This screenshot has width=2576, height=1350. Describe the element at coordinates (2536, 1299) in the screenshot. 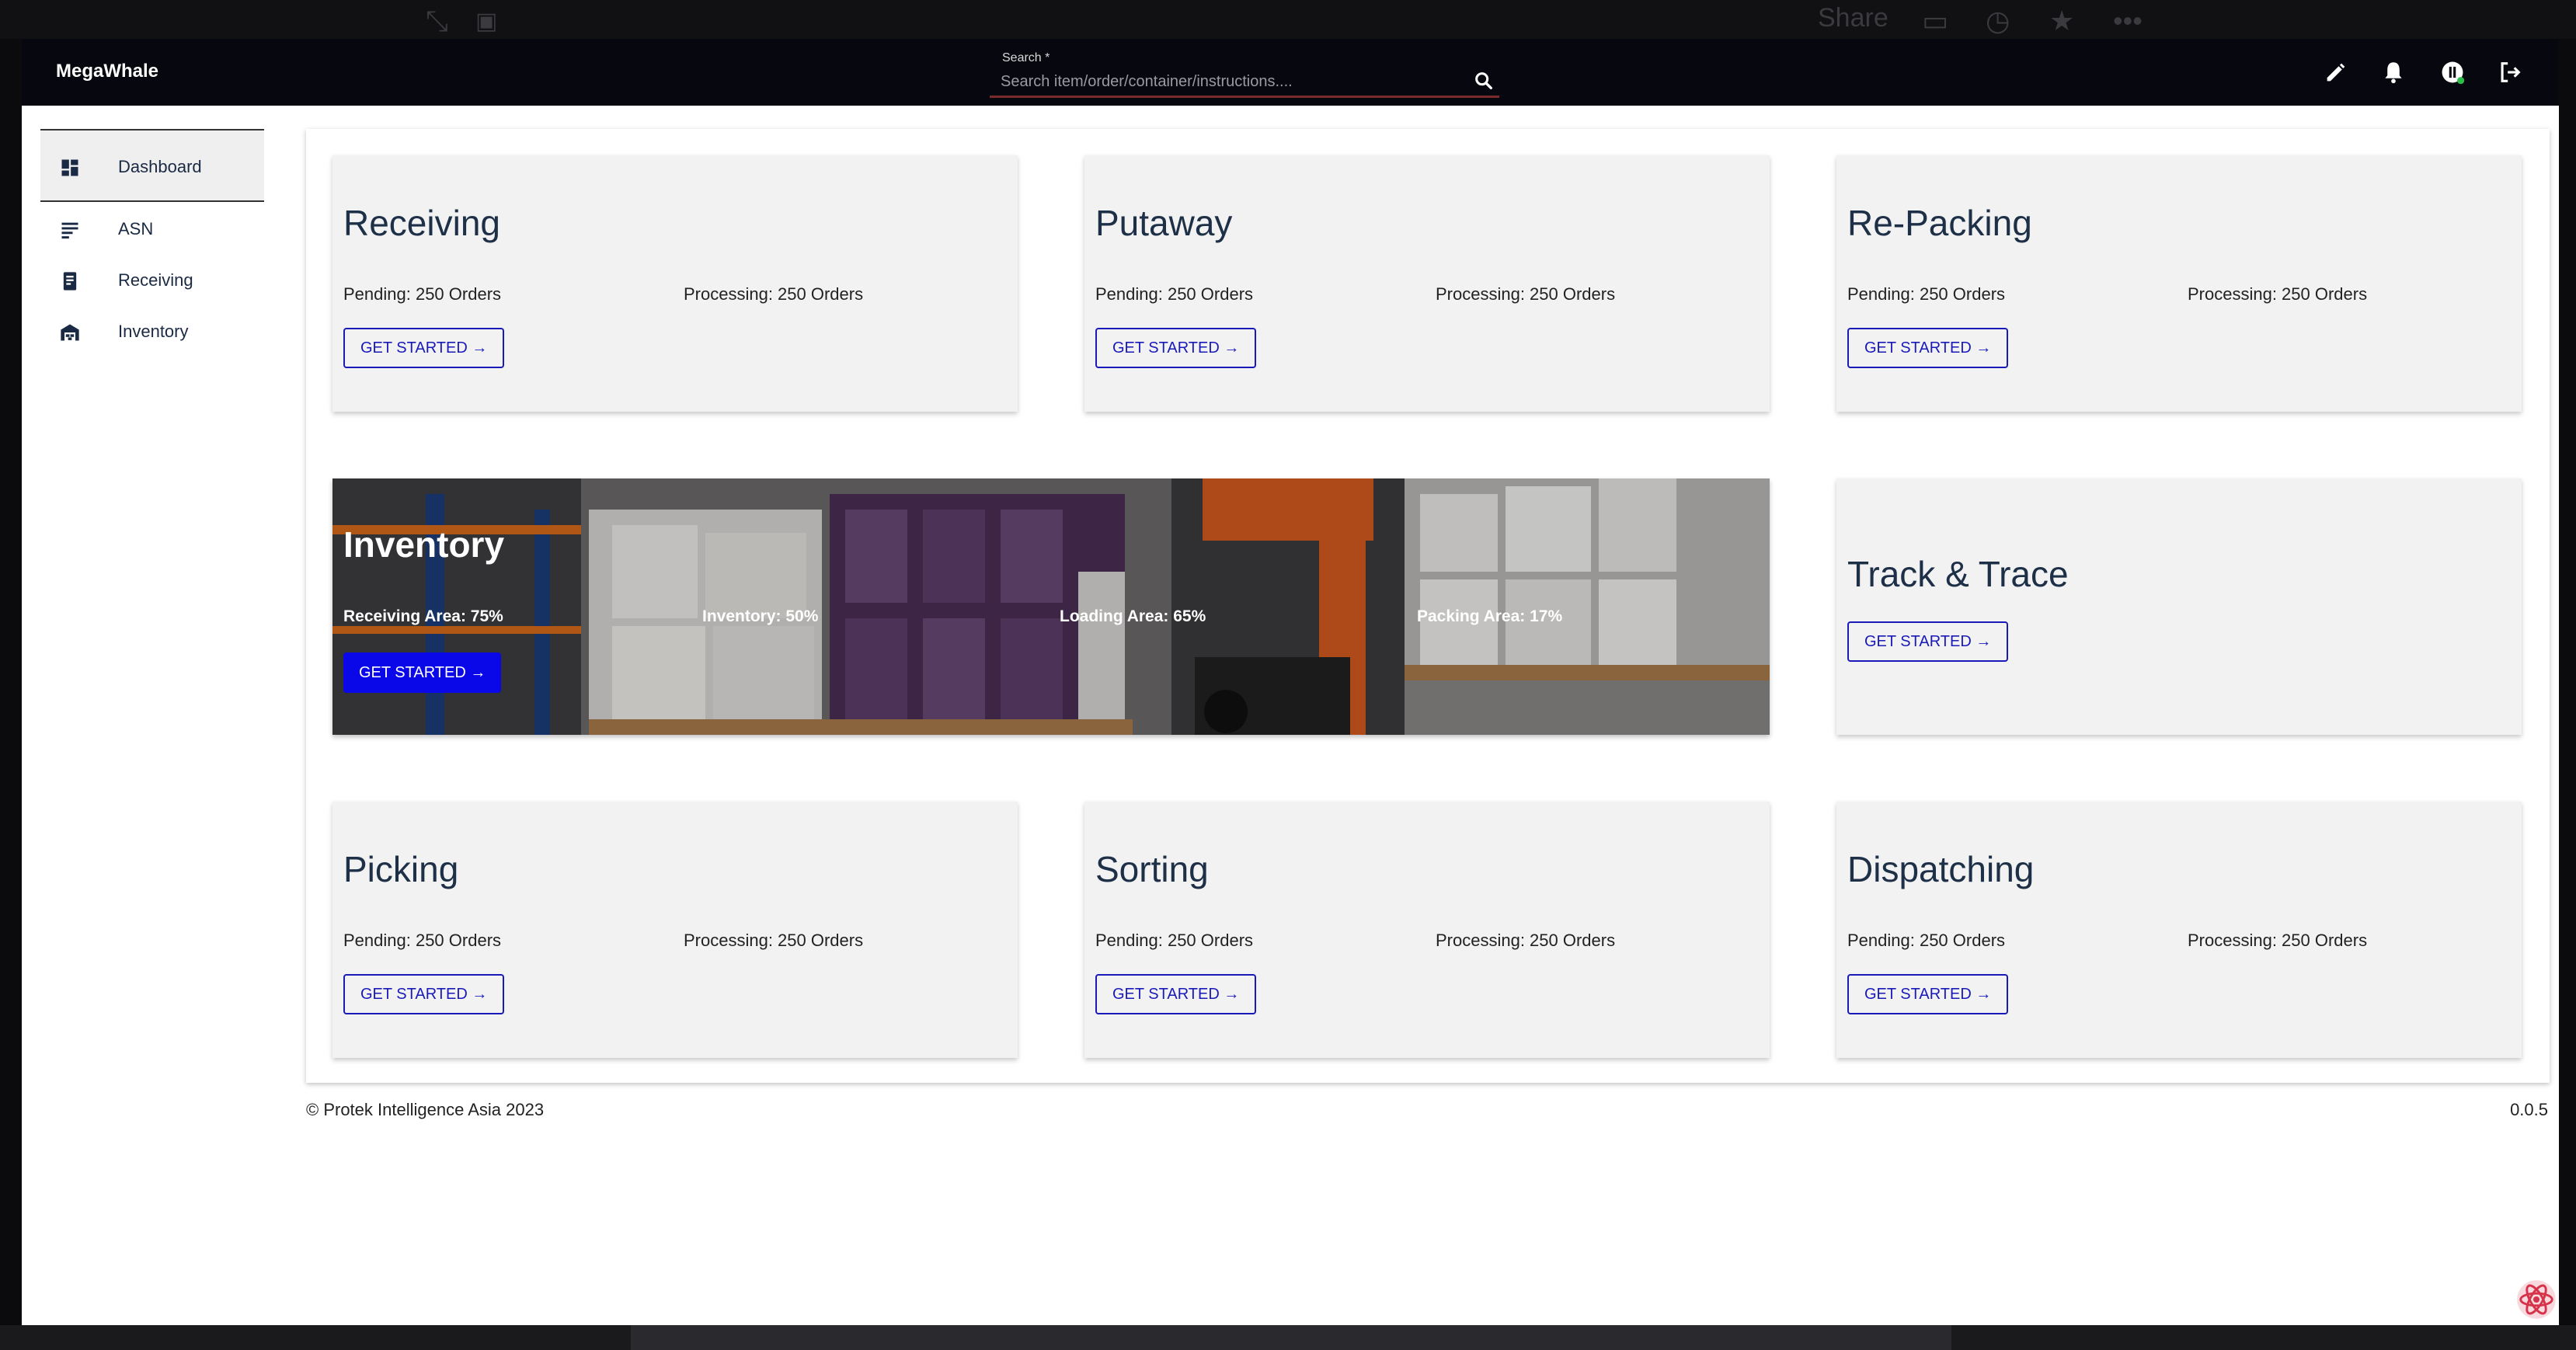

I see `react-devtools-icon` at that location.